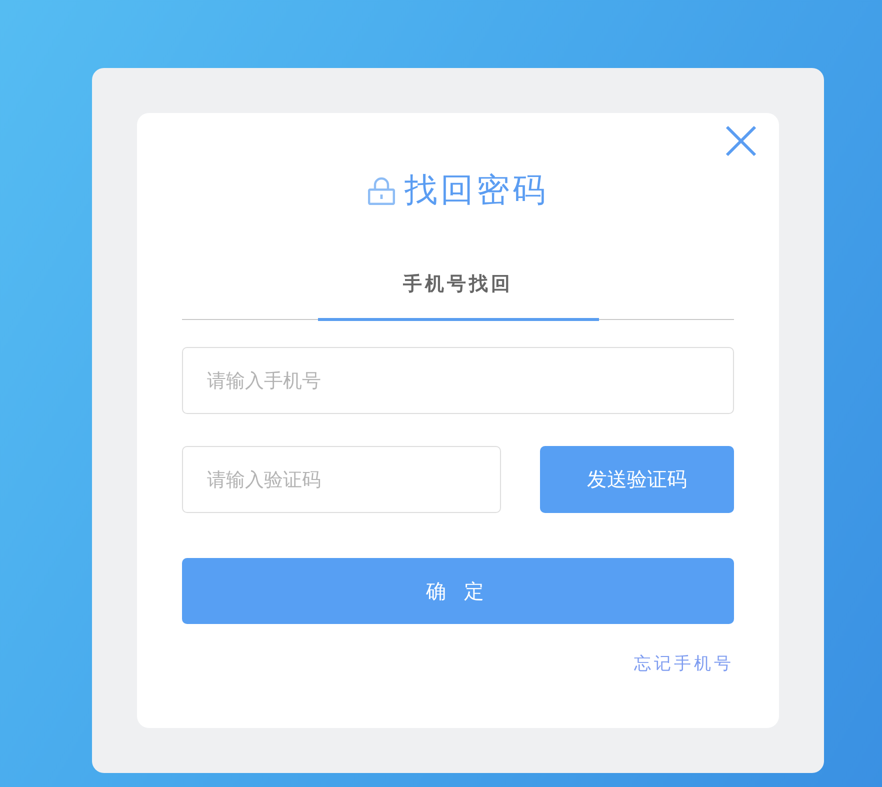  I want to click on forgot-phone-link: 忘记手机号, so click(684, 663).